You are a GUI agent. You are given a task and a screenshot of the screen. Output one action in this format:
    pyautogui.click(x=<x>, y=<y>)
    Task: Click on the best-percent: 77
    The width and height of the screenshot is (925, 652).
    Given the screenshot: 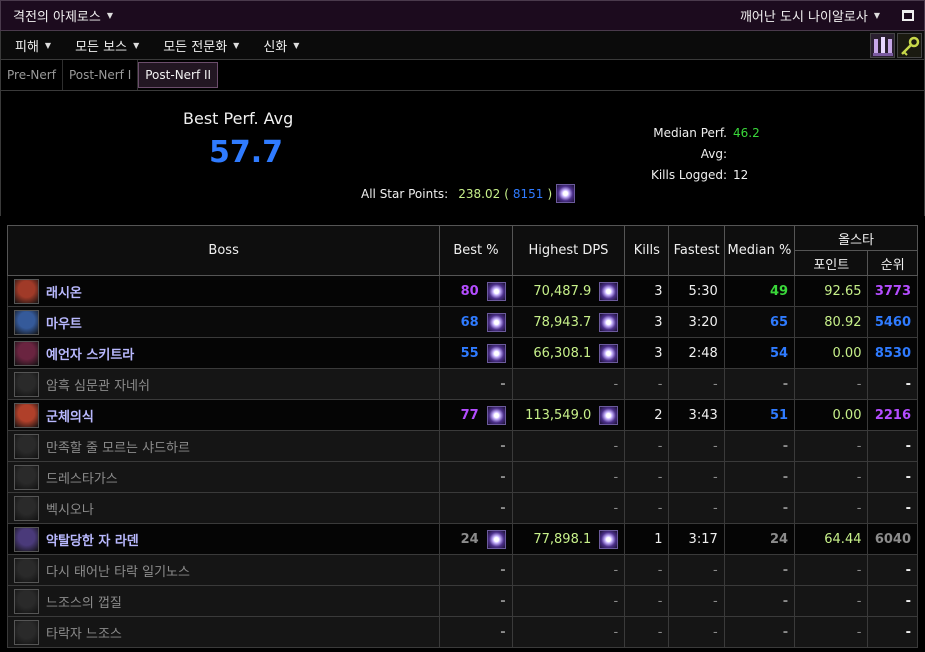 What is the action you would take?
    pyautogui.click(x=469, y=415)
    